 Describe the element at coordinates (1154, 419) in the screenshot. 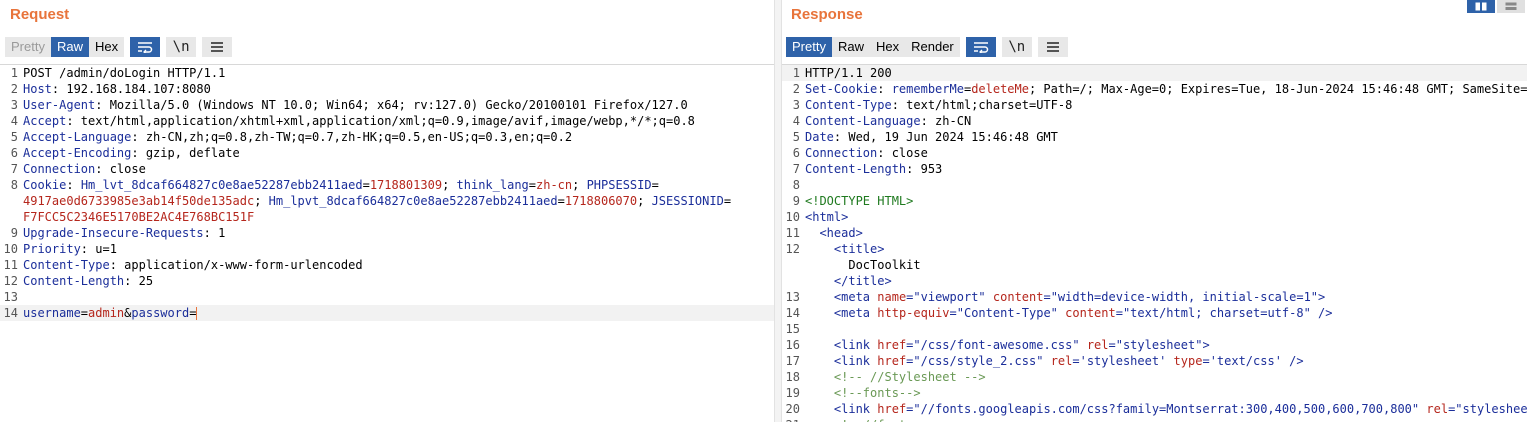

I see `code-line: 21 <!--//fonts-->` at that location.